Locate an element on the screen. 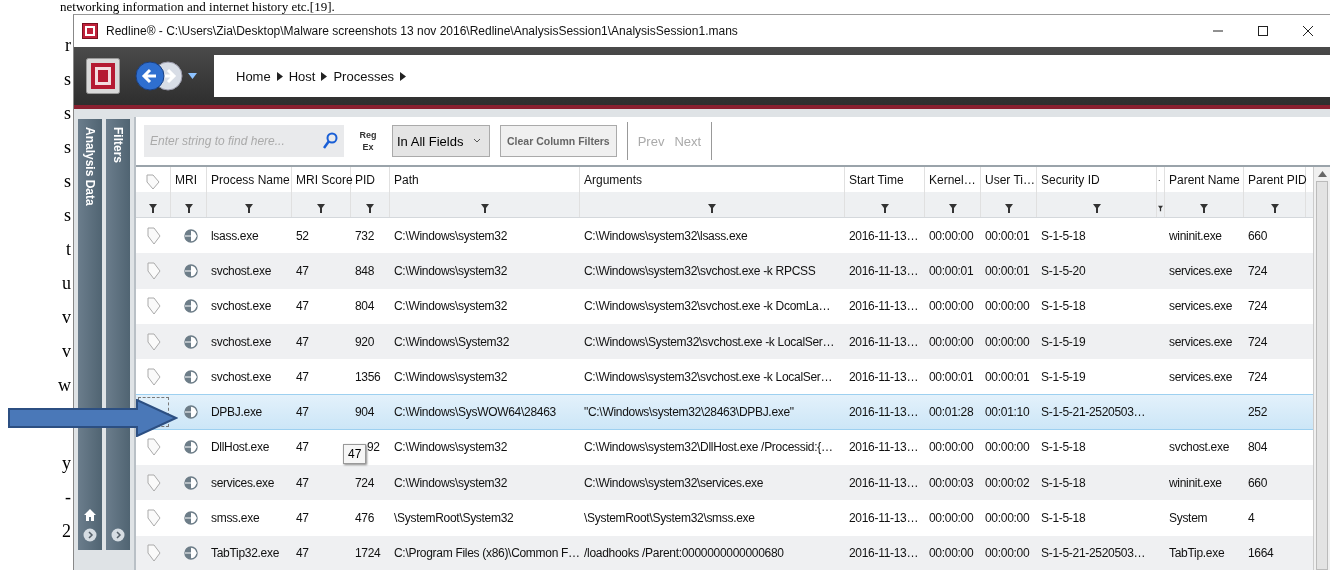 This screenshot has width=1330, height=570. tag-icon is located at coordinates (153, 182).